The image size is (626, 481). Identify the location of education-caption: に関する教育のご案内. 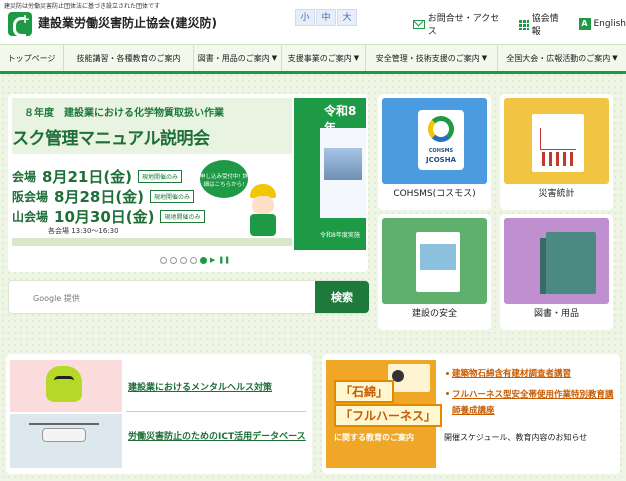
(374, 437).